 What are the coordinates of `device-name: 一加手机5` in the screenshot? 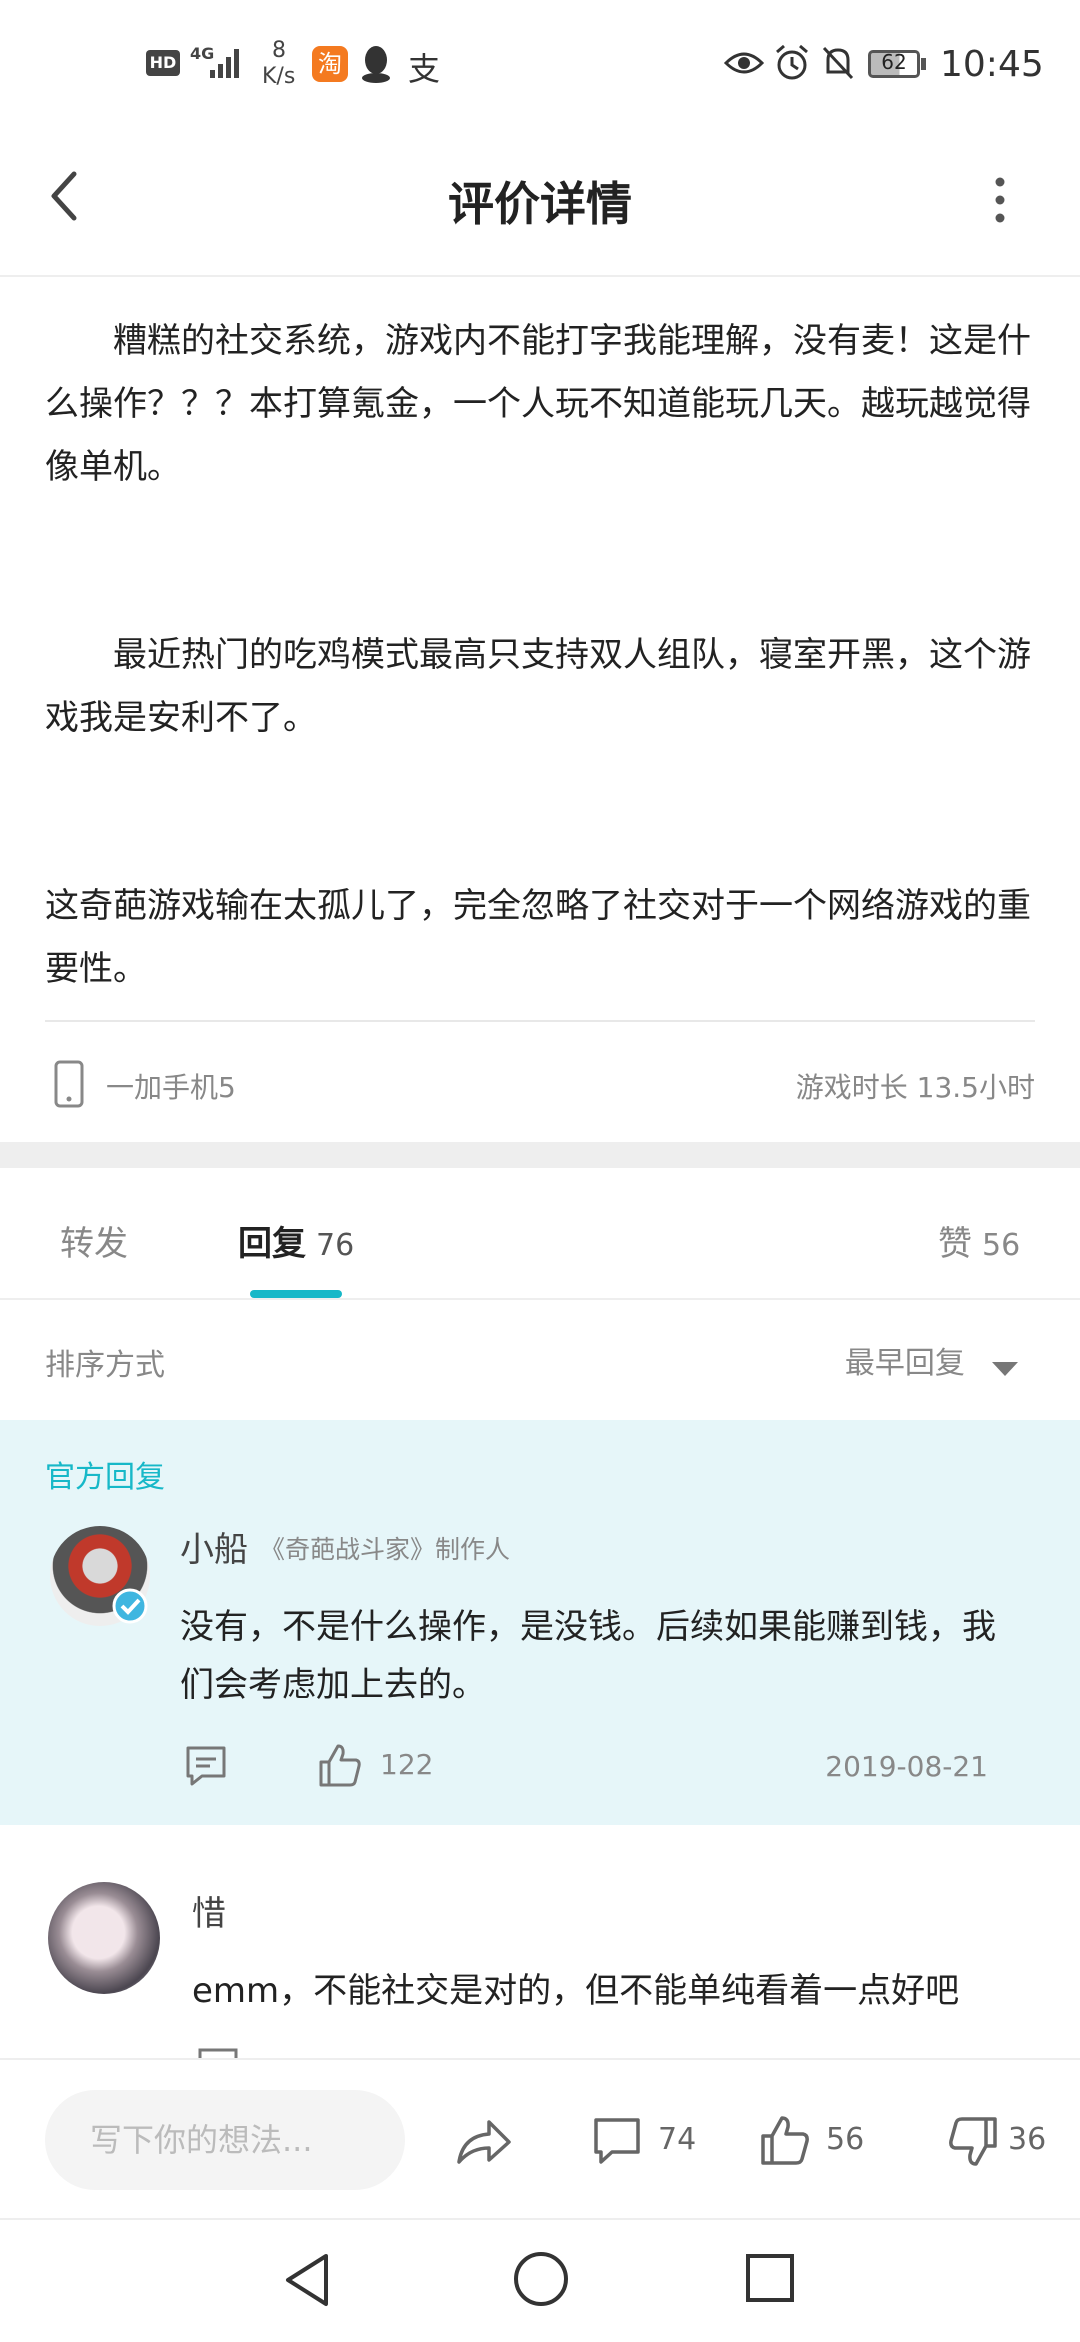 It's located at (171, 1087).